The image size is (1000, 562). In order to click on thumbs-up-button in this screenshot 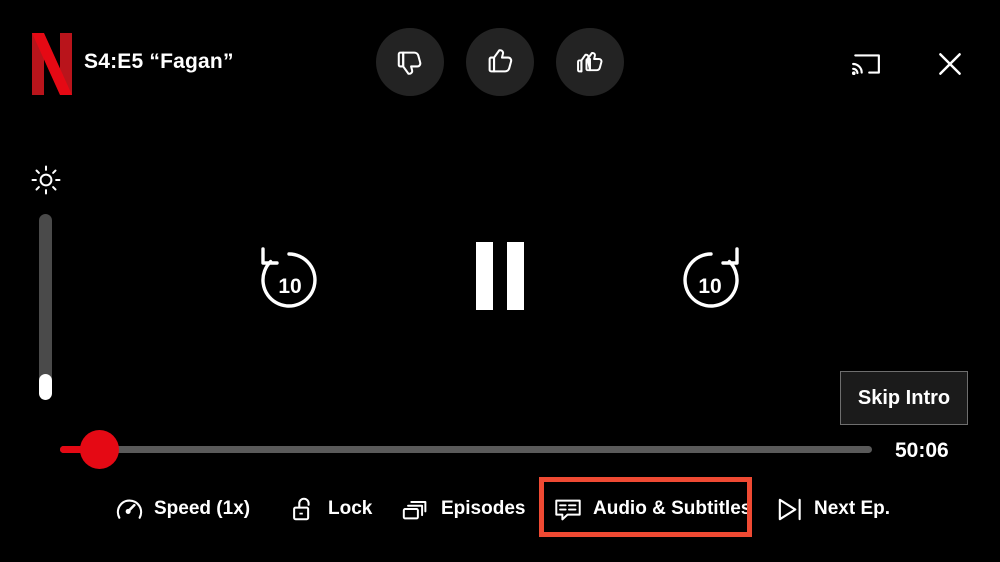, I will do `click(500, 62)`.